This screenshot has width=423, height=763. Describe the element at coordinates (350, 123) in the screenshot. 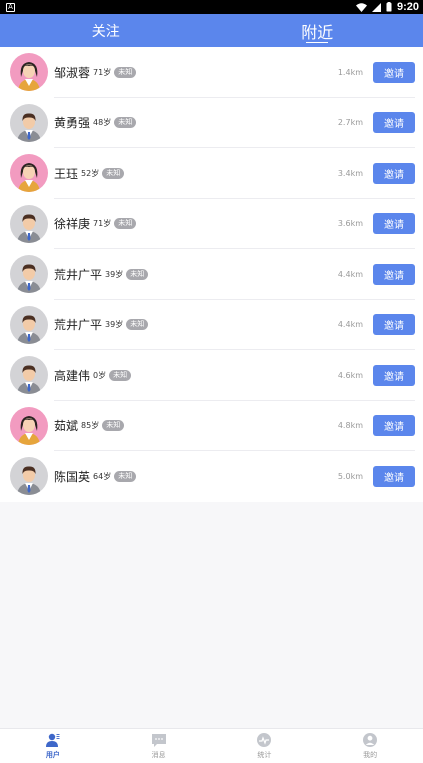

I see `distance: 2.7km` at that location.